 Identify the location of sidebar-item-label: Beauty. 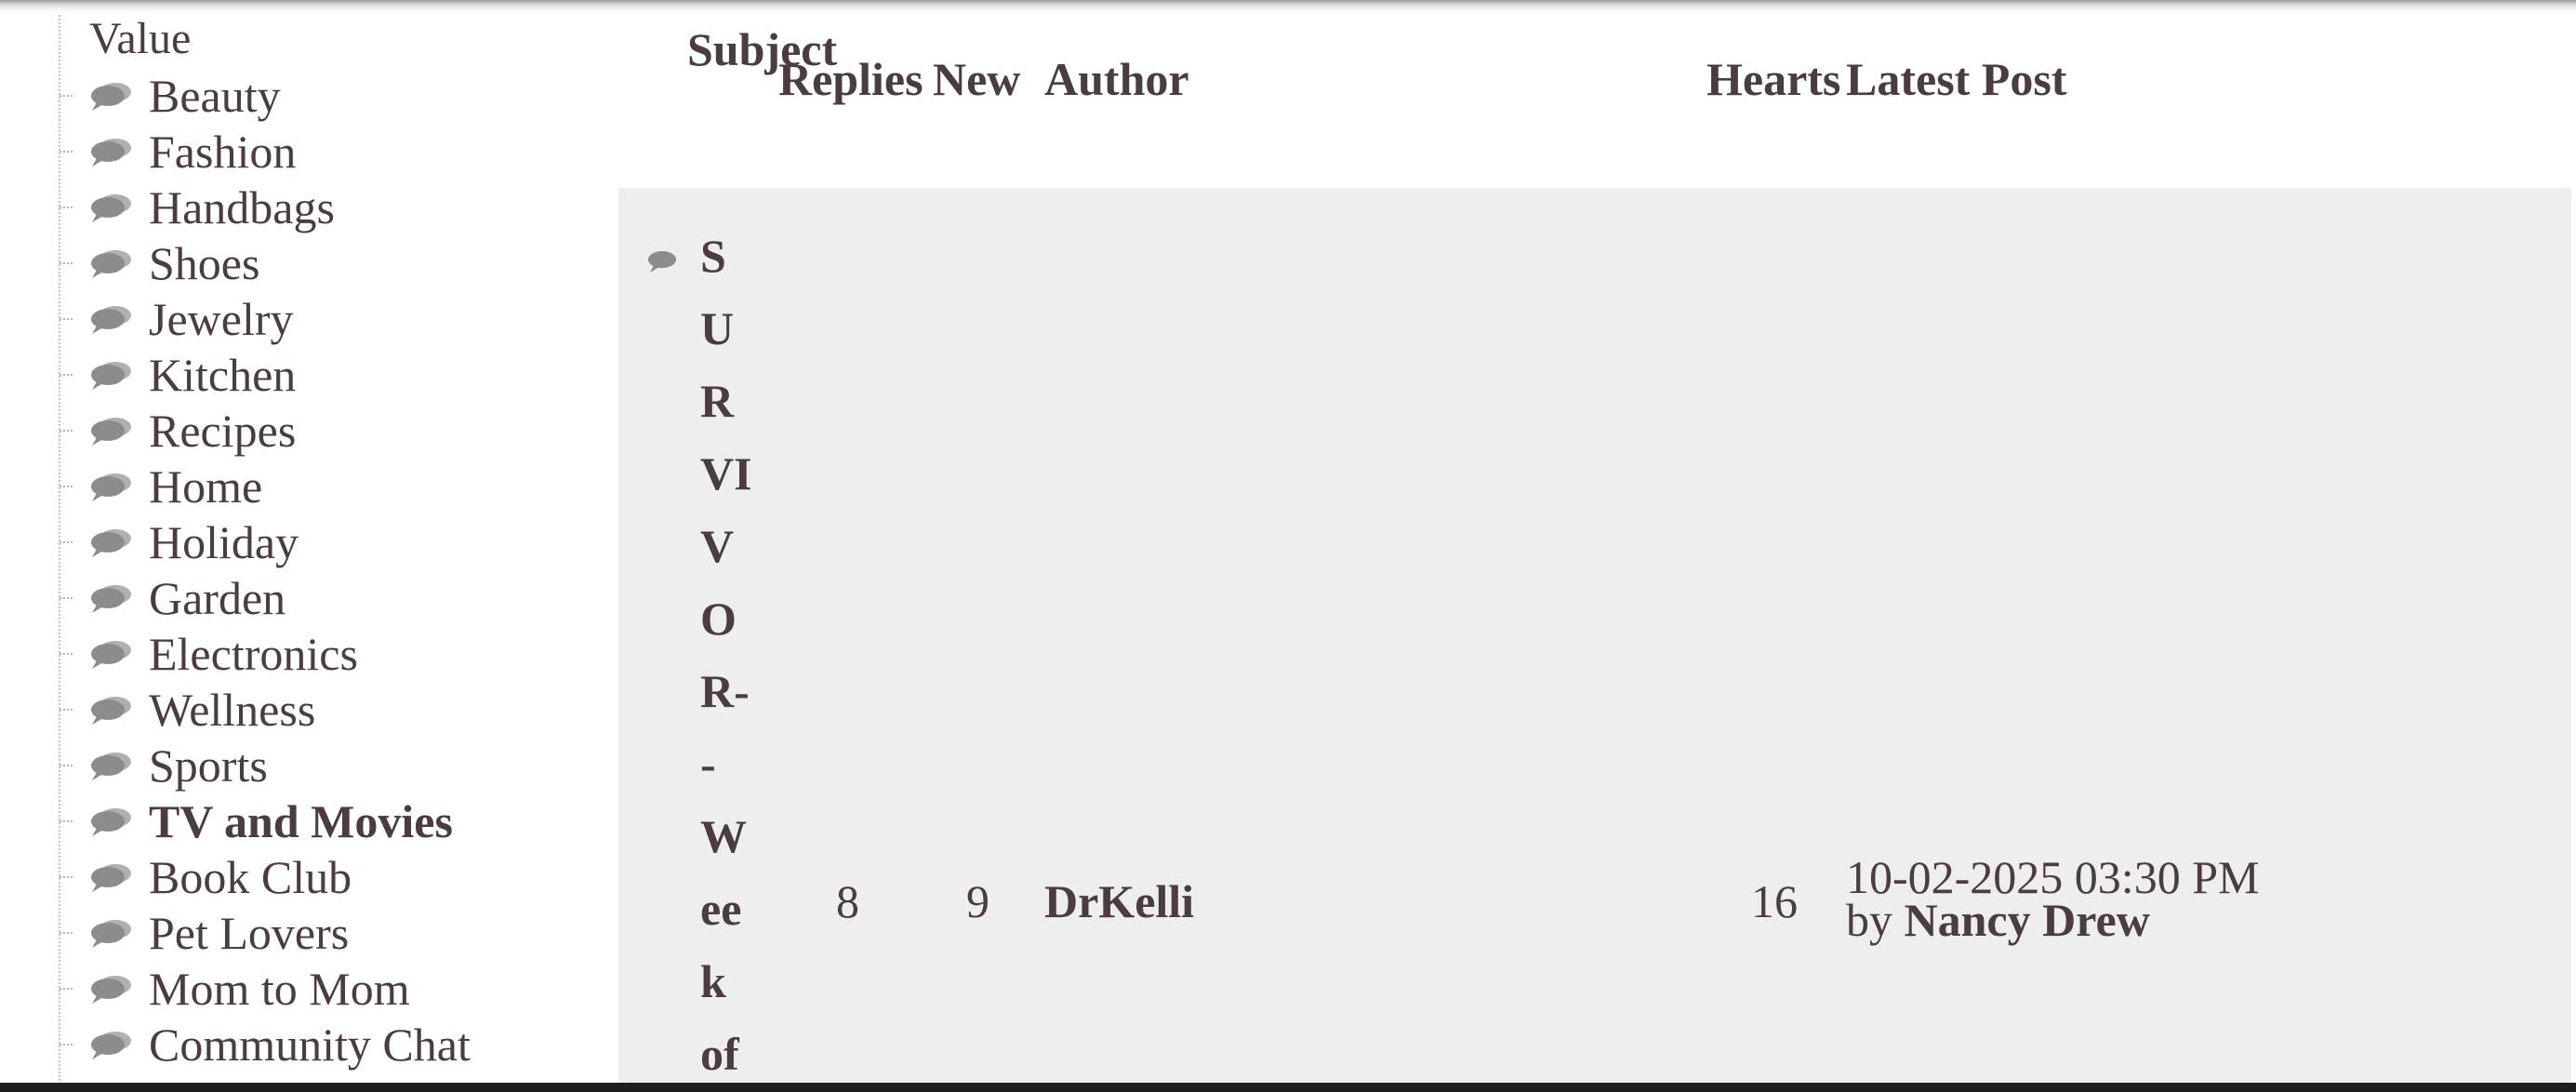
(215, 96).